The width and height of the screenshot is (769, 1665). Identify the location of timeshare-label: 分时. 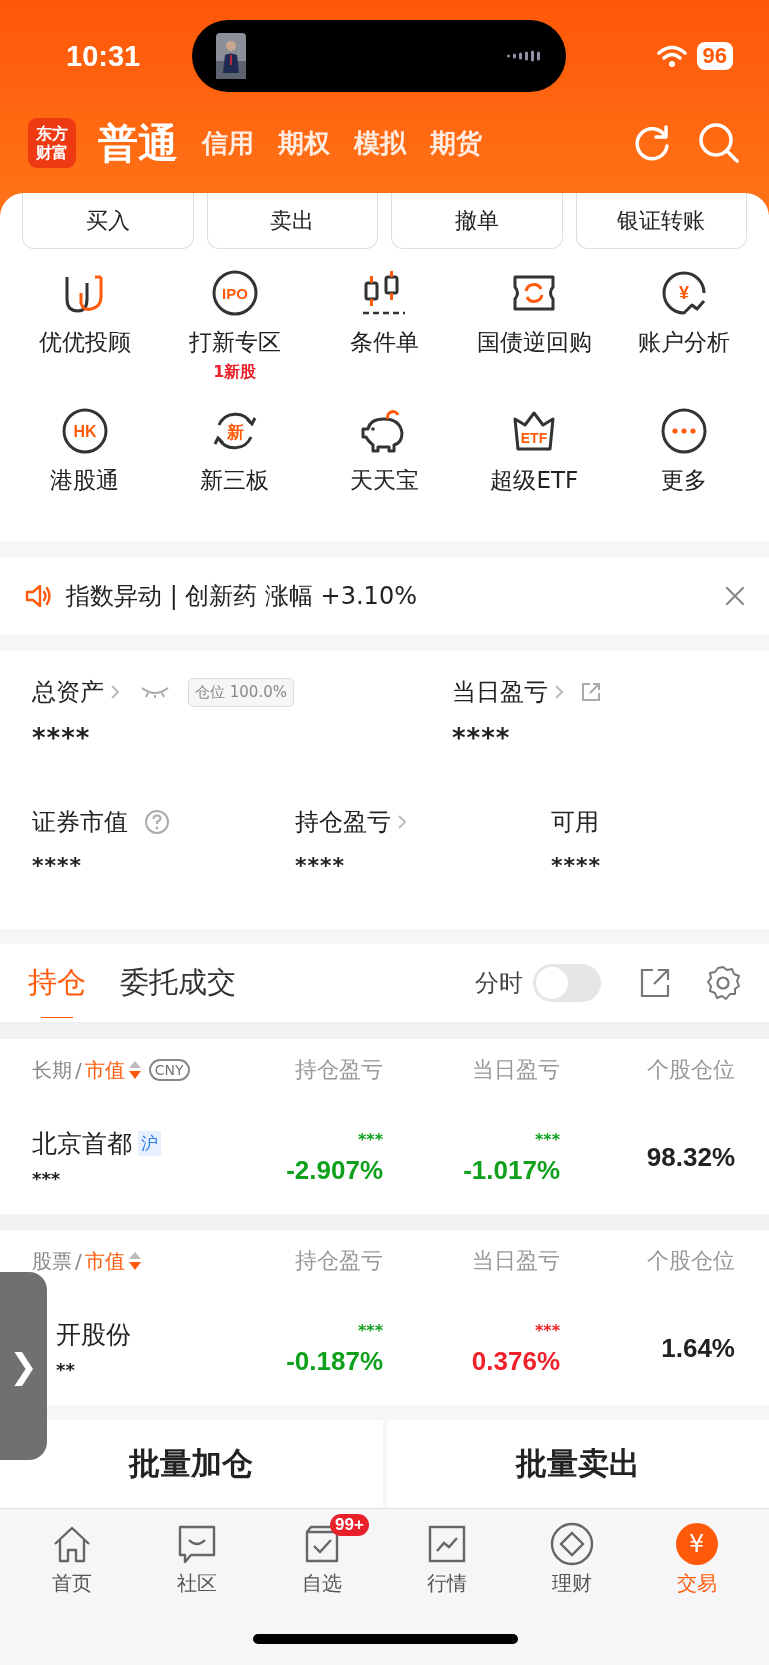
(499, 983).